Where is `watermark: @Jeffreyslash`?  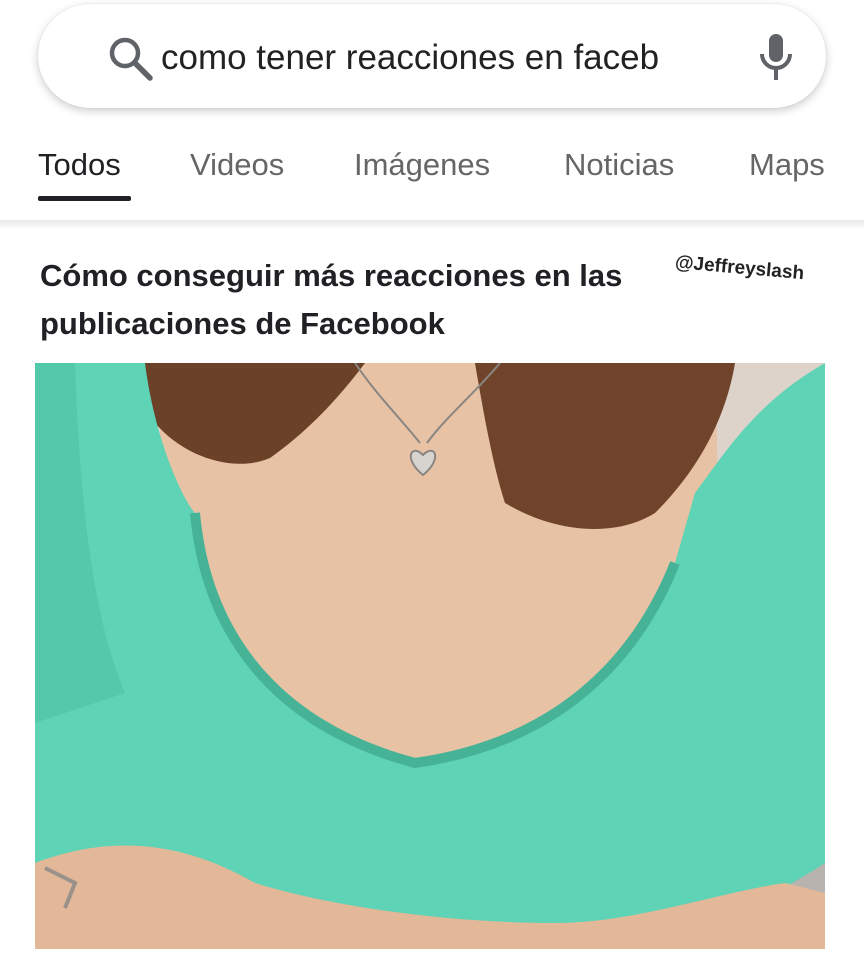
watermark: @Jeffreyslash is located at coordinates (739, 268).